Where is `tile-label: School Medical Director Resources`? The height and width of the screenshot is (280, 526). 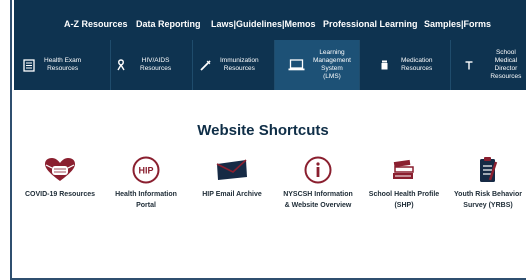 tile-label: School Medical Director Resources is located at coordinates (506, 64).